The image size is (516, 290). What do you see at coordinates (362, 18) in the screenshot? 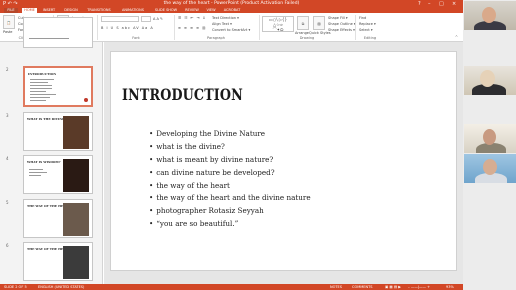
I see `find-button: Find` at bounding box center [362, 18].